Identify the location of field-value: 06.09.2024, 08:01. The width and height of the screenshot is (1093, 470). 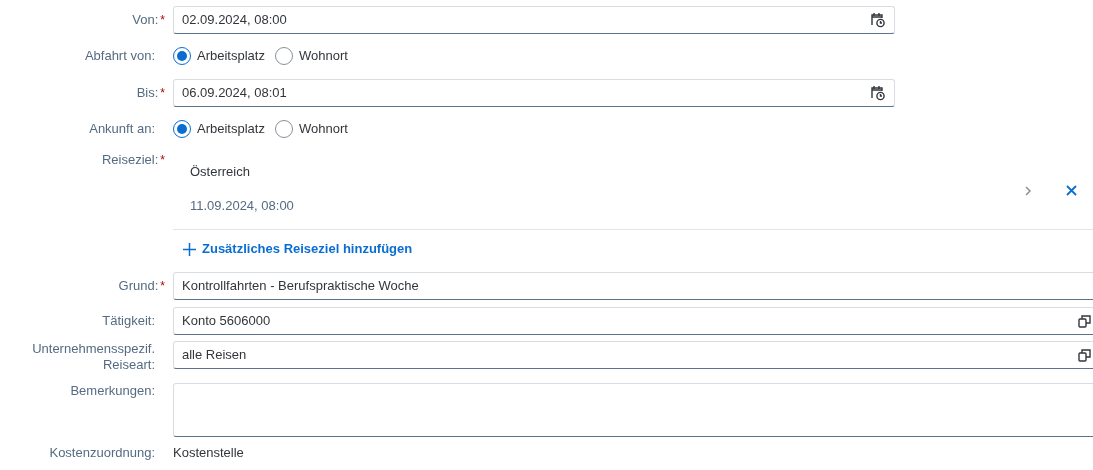
(235, 92).